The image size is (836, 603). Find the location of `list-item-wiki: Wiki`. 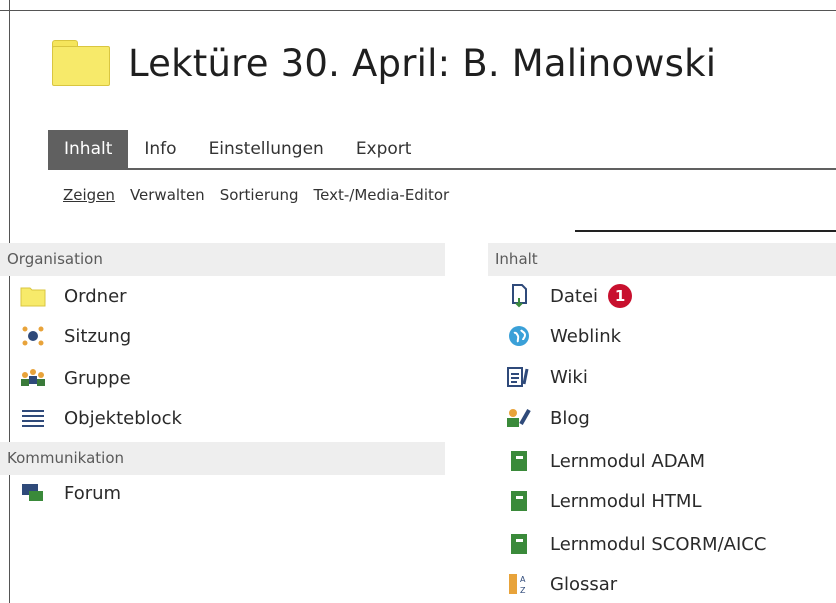

list-item-wiki: Wiki is located at coordinates (547, 377).